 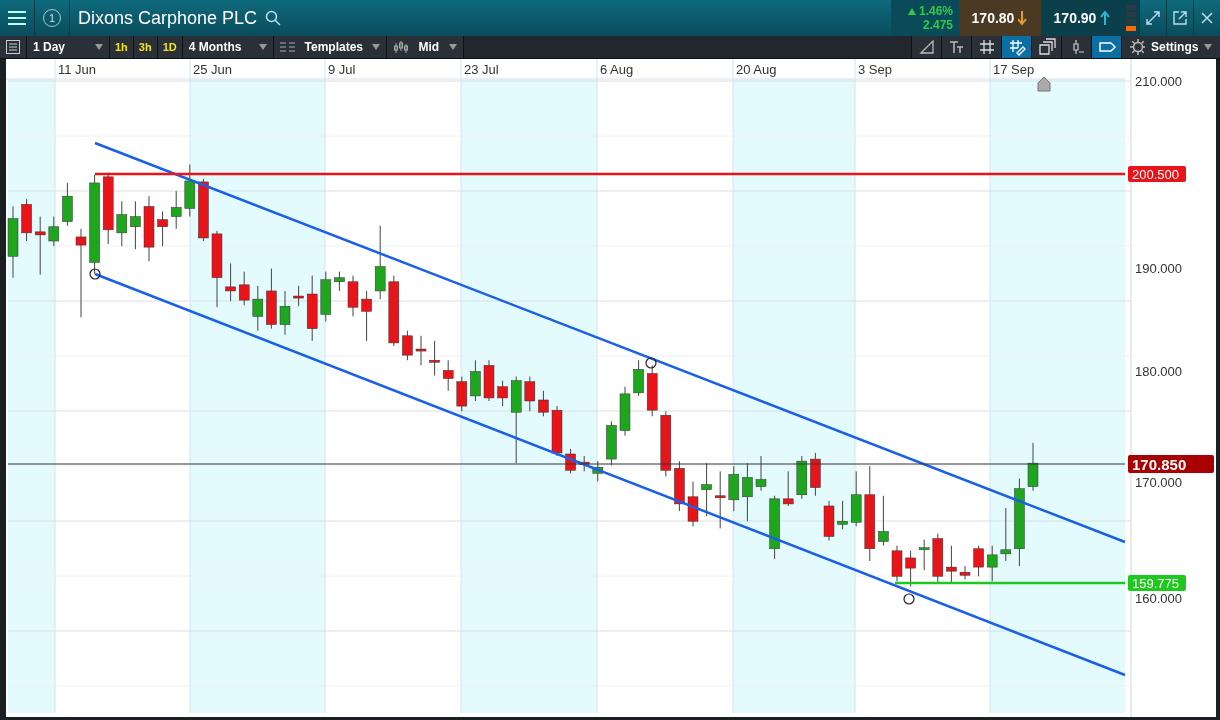 What do you see at coordinates (77, 69) in the screenshot?
I see `date-label: 11 Jun` at bounding box center [77, 69].